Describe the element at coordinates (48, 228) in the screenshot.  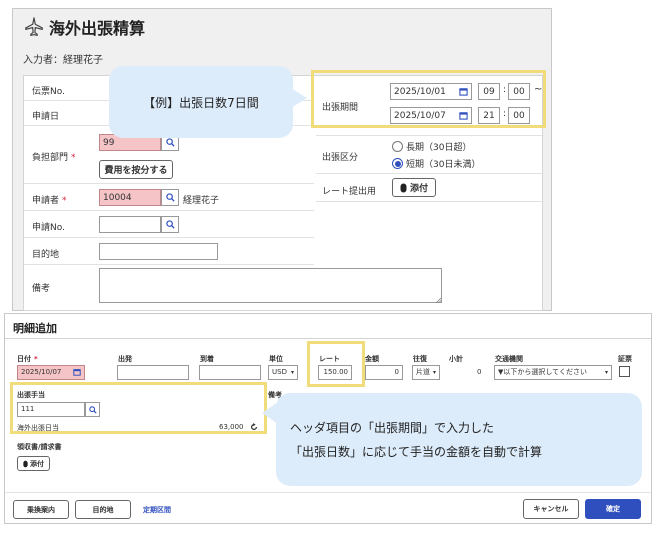
I see `request-no-label: 申請No.` at that location.